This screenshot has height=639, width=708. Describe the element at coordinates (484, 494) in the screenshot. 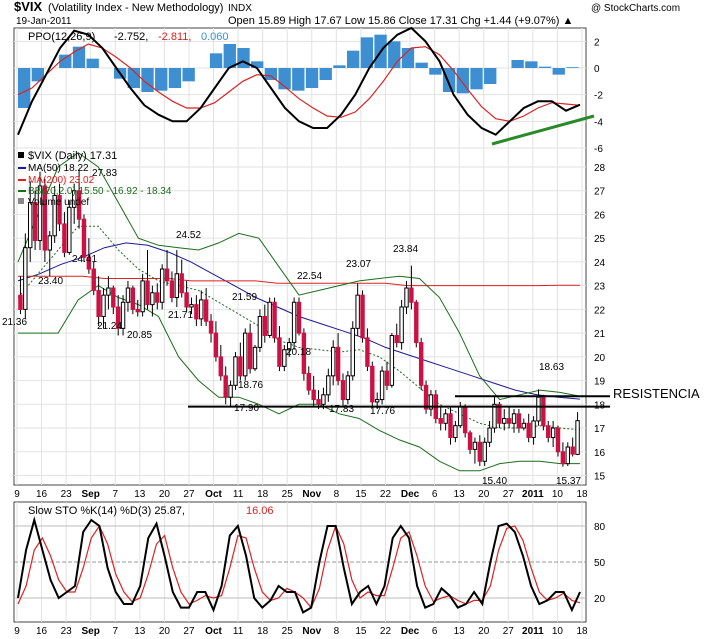

I see `x-tick-label: 20` at that location.